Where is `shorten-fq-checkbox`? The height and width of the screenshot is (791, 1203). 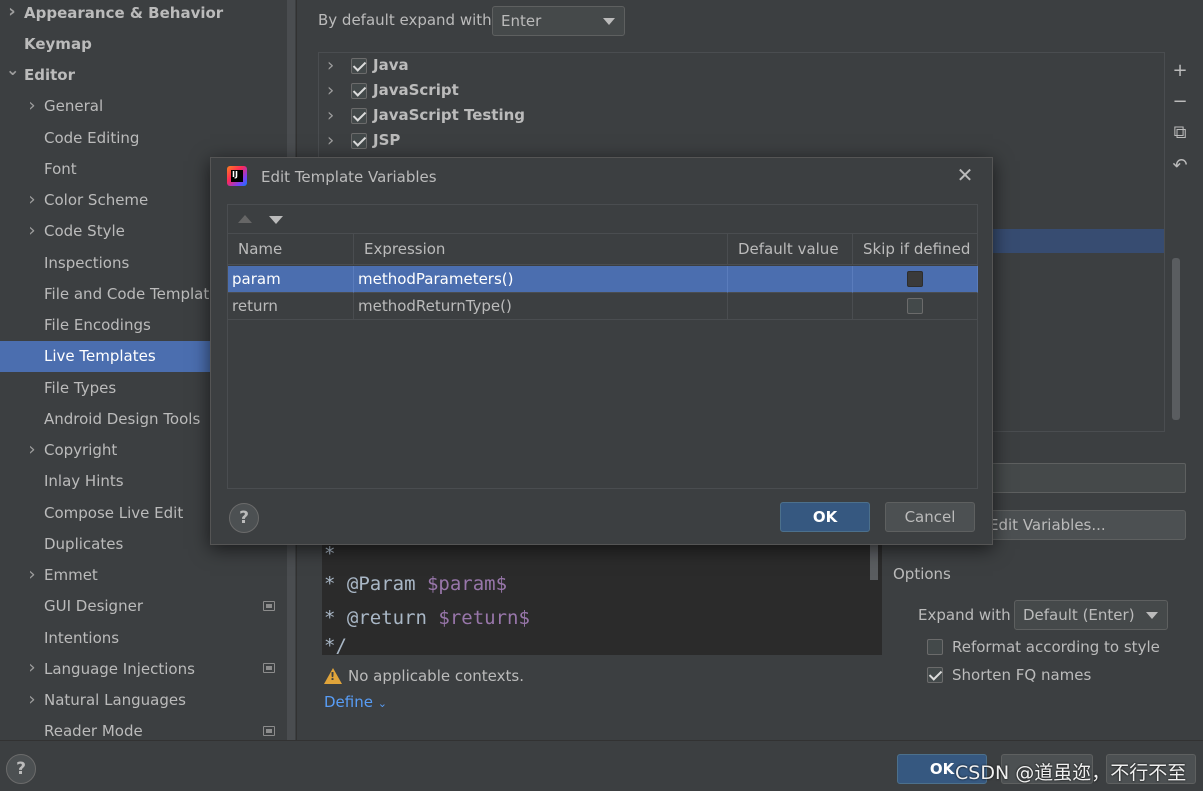 shorten-fq-checkbox is located at coordinates (935, 675).